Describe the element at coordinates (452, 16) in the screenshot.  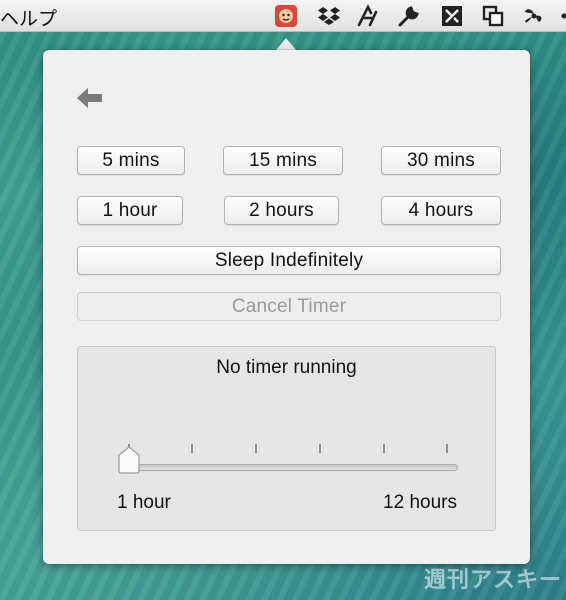
I see `tools-icon` at that location.